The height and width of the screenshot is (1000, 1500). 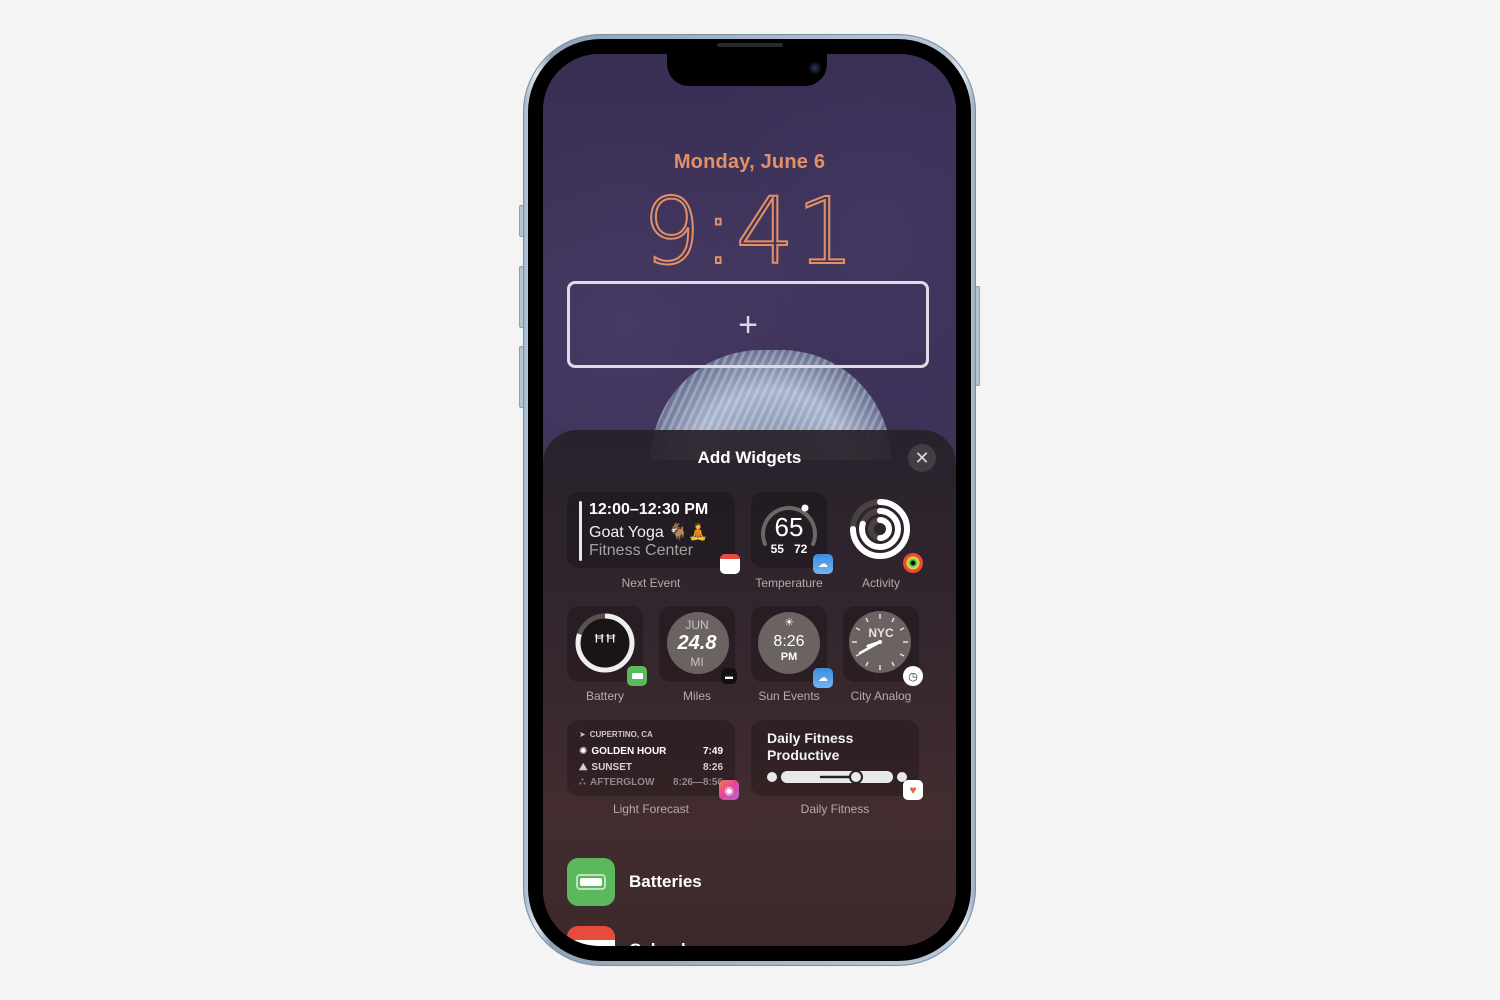 I want to click on forecast-row: ⛰ SUNSET 8:26, so click(x=651, y=767).